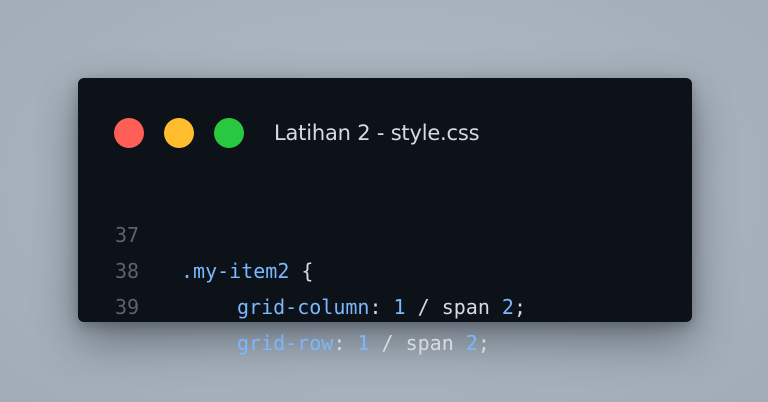  What do you see at coordinates (377, 133) in the screenshot?
I see `window-title: Latihan 2 - style.css` at bounding box center [377, 133].